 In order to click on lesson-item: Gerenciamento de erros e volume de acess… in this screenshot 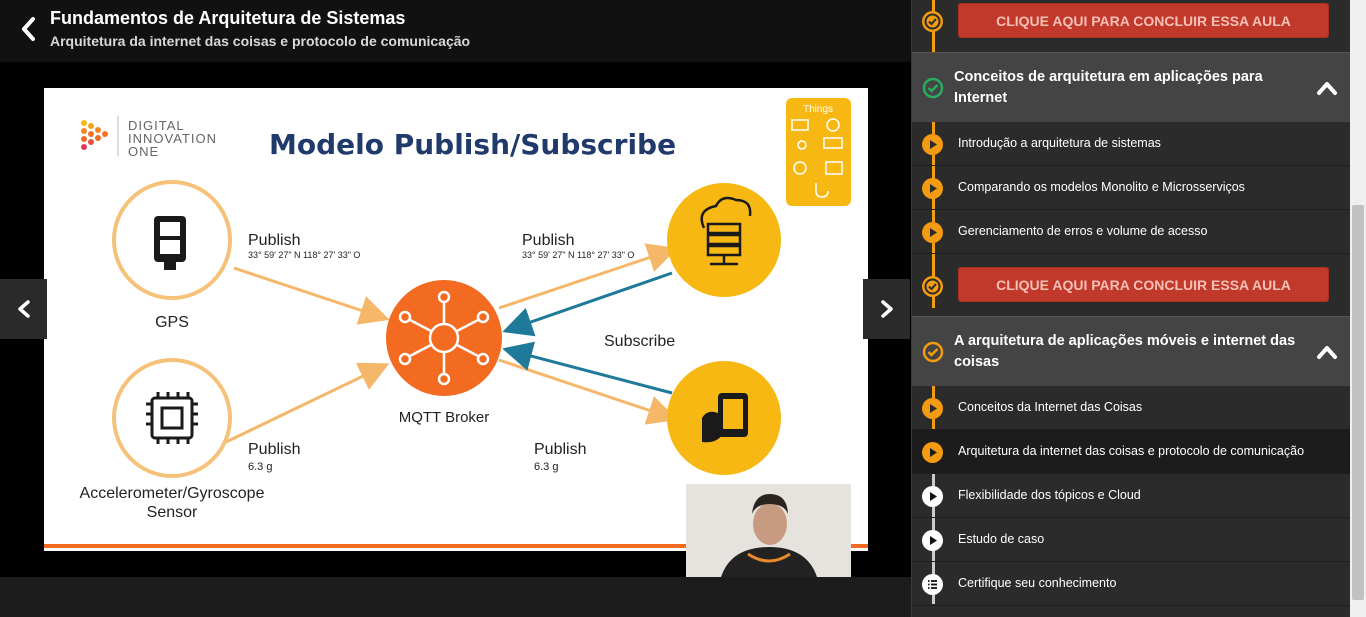, I will do `click(1131, 232)`.